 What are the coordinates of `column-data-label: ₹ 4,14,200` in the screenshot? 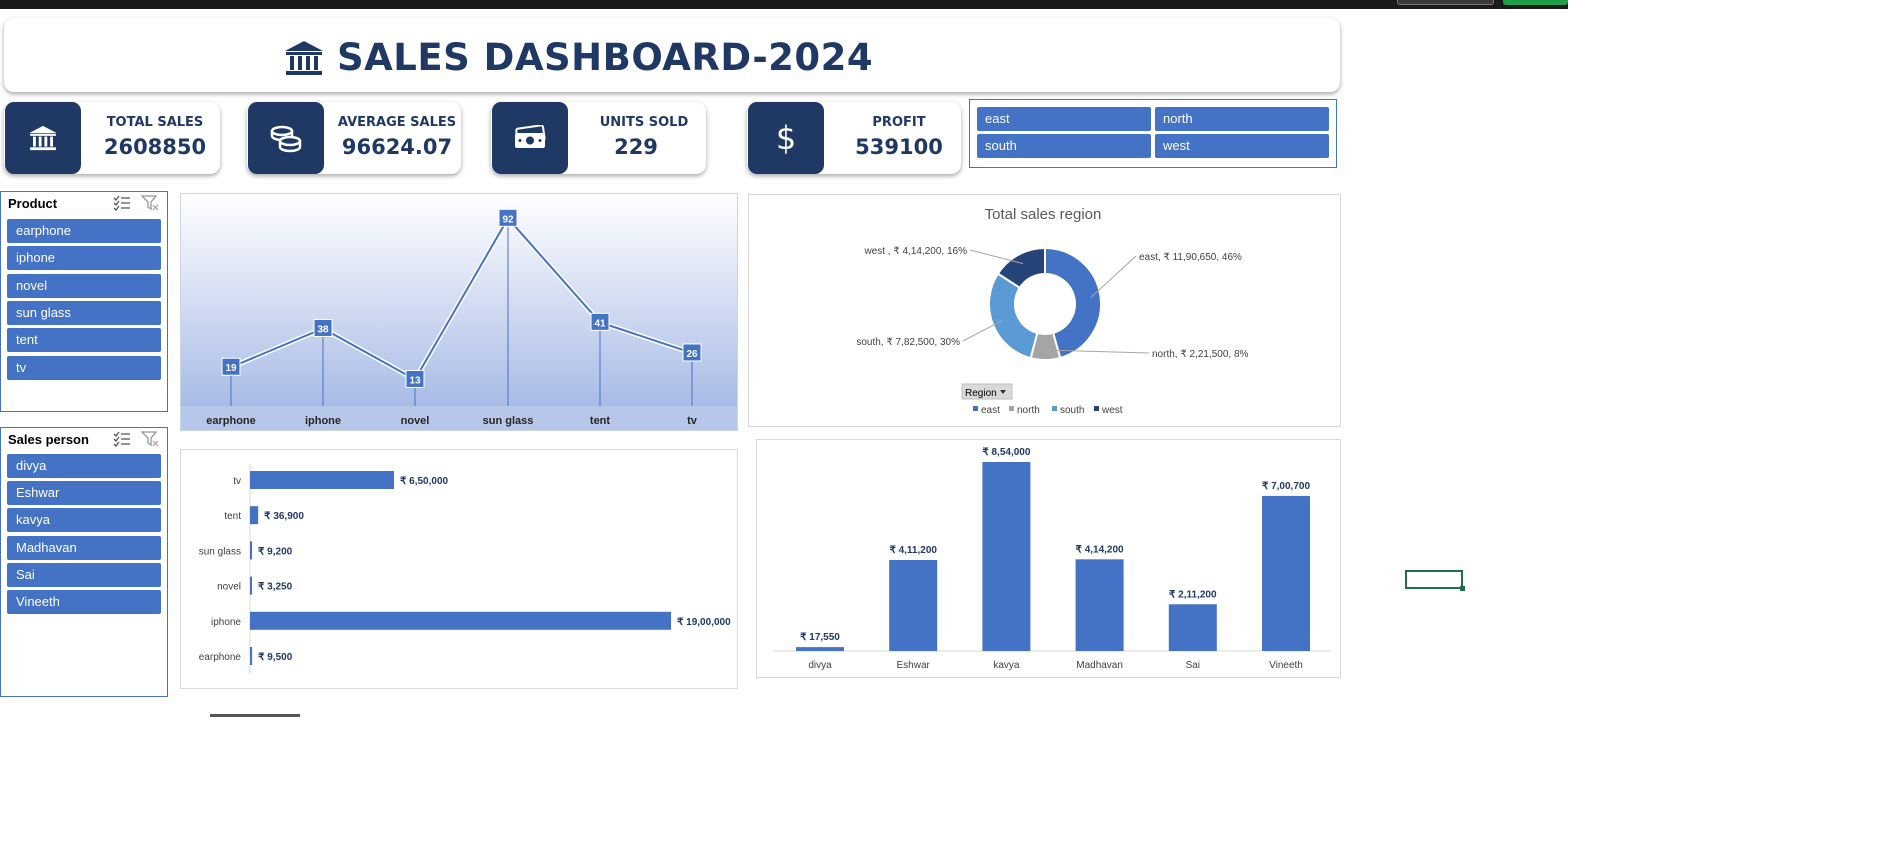 It's located at (1100, 549).